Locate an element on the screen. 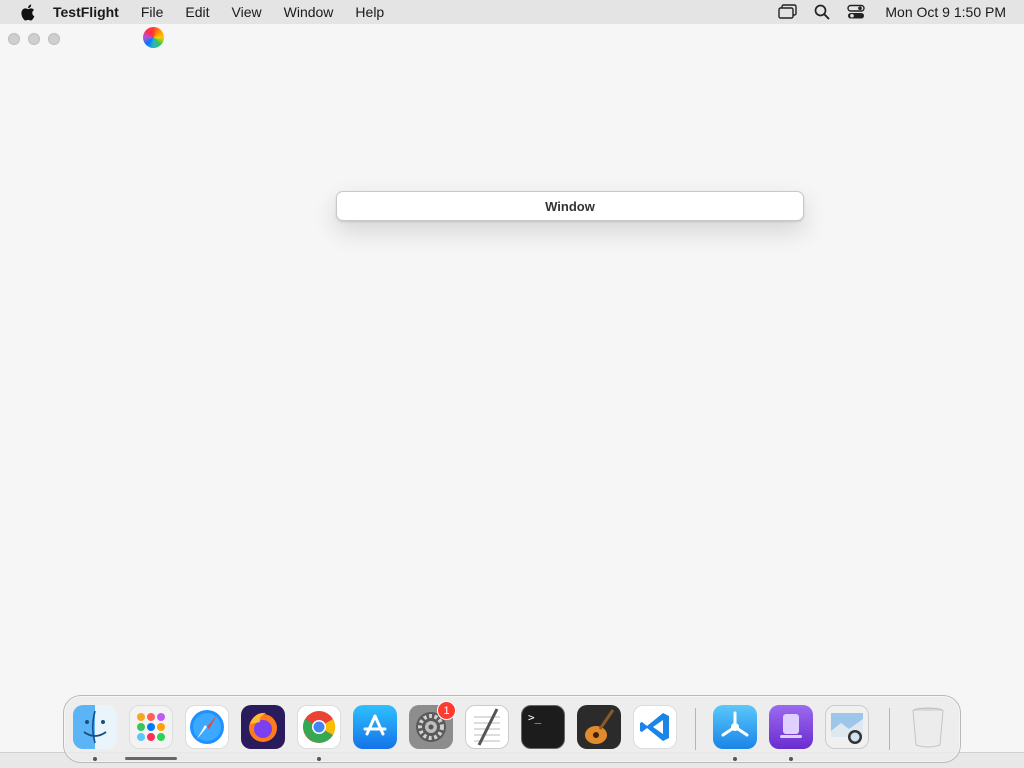  configurator-running-indicator is located at coordinates (791, 759).